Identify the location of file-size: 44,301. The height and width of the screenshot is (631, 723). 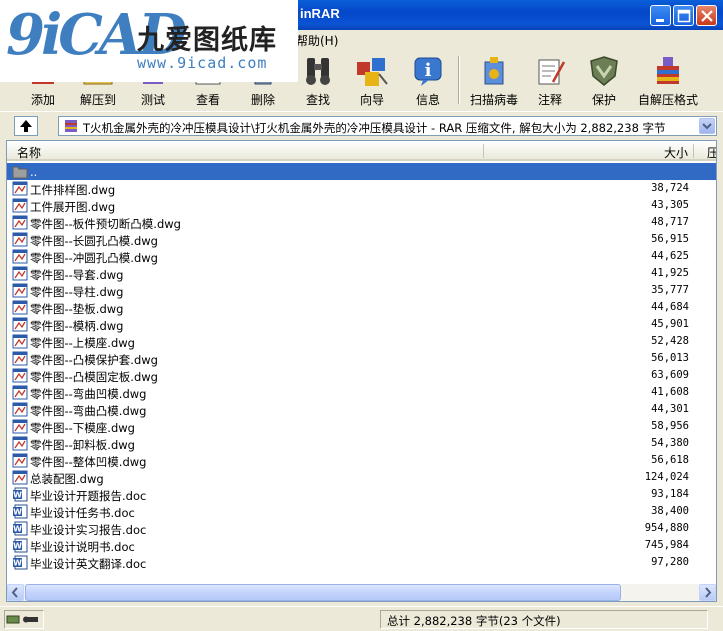
(670, 409).